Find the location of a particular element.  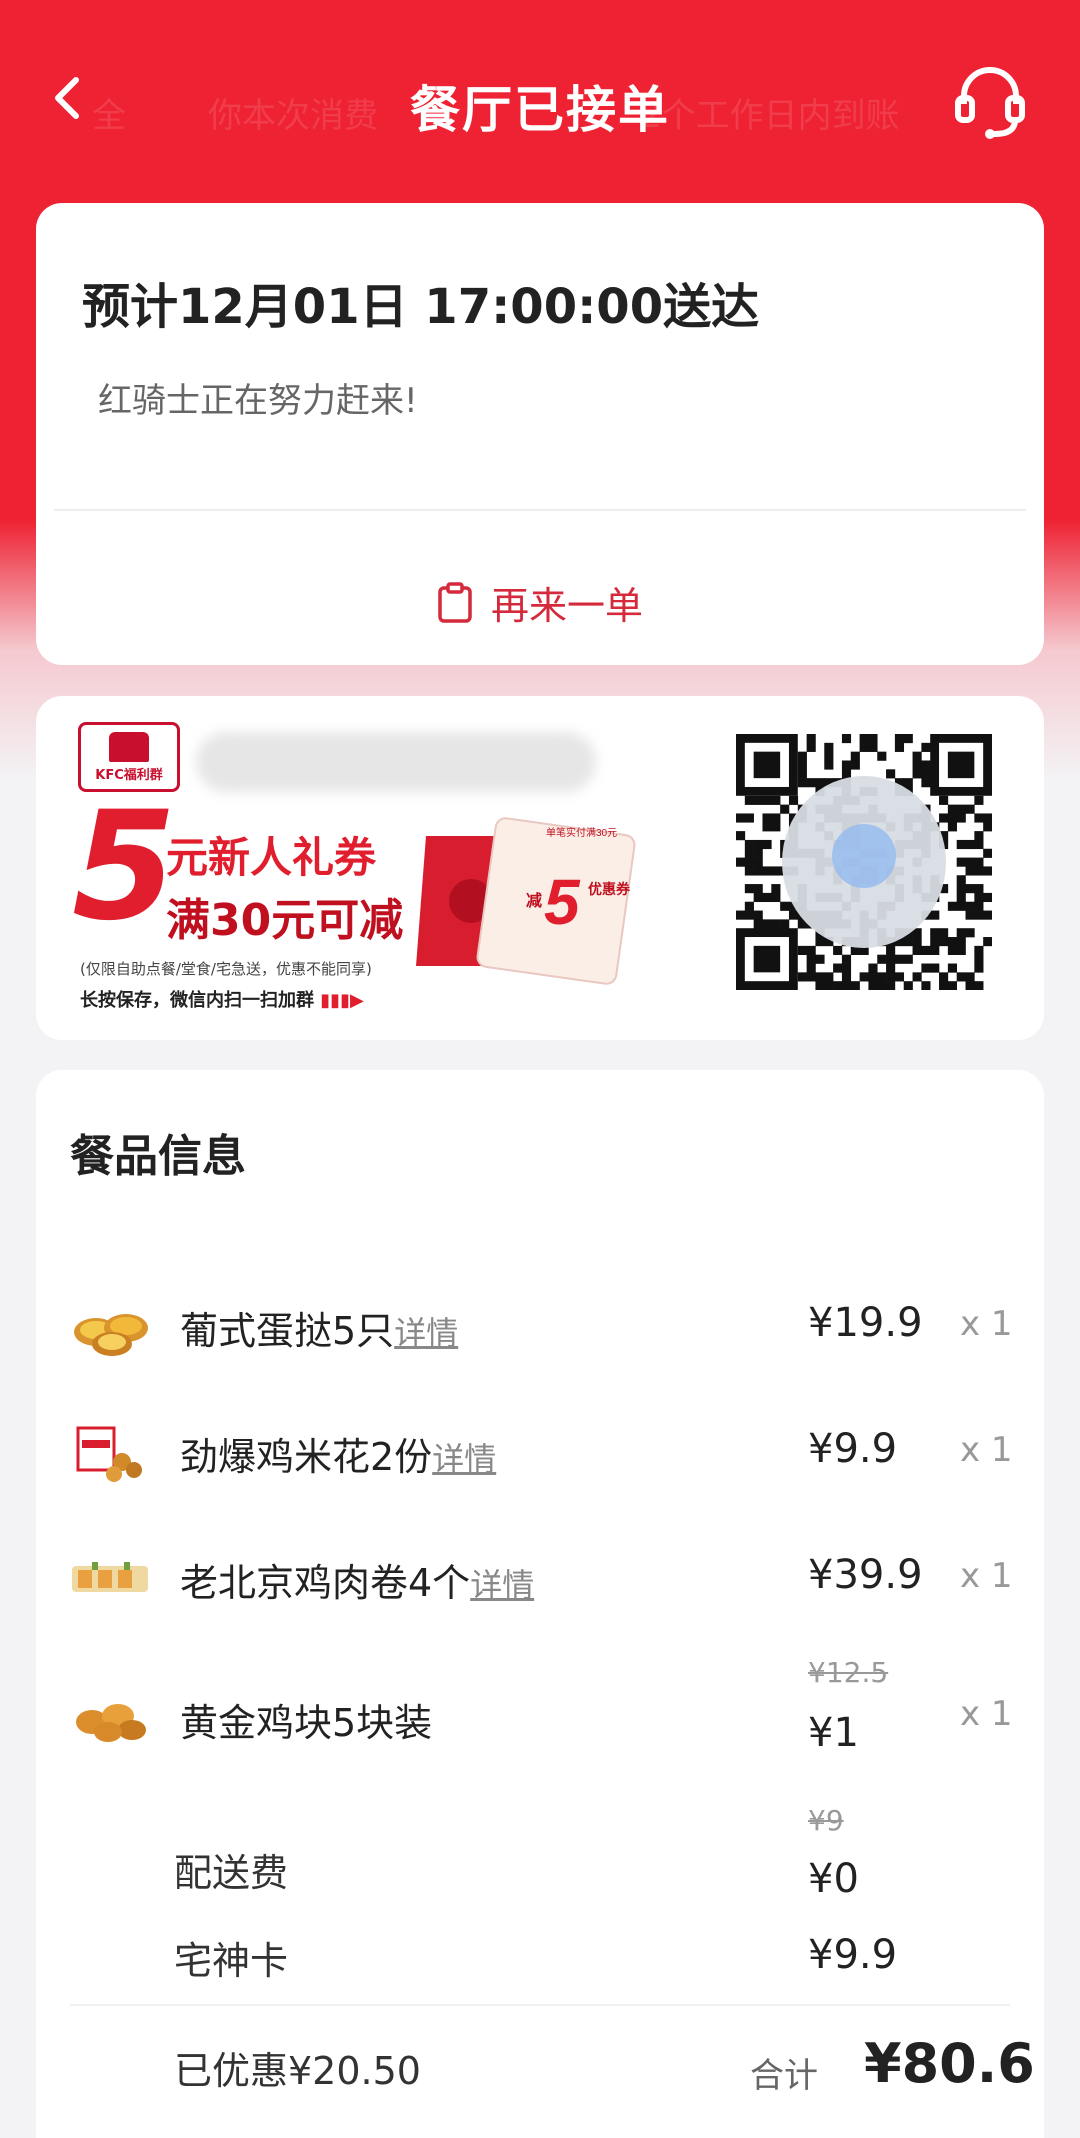

item-price: ¥19.9 is located at coordinates (865, 1323).